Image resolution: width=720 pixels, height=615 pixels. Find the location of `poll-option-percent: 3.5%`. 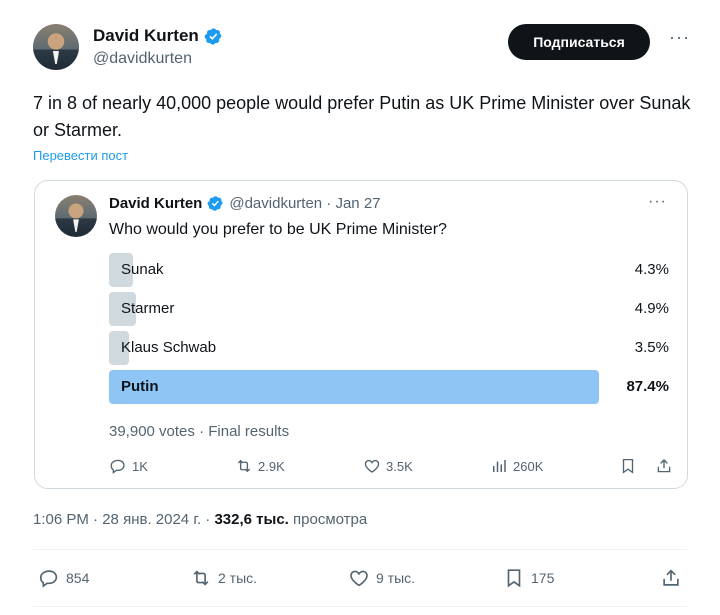

poll-option-percent: 3.5% is located at coordinates (651, 347).